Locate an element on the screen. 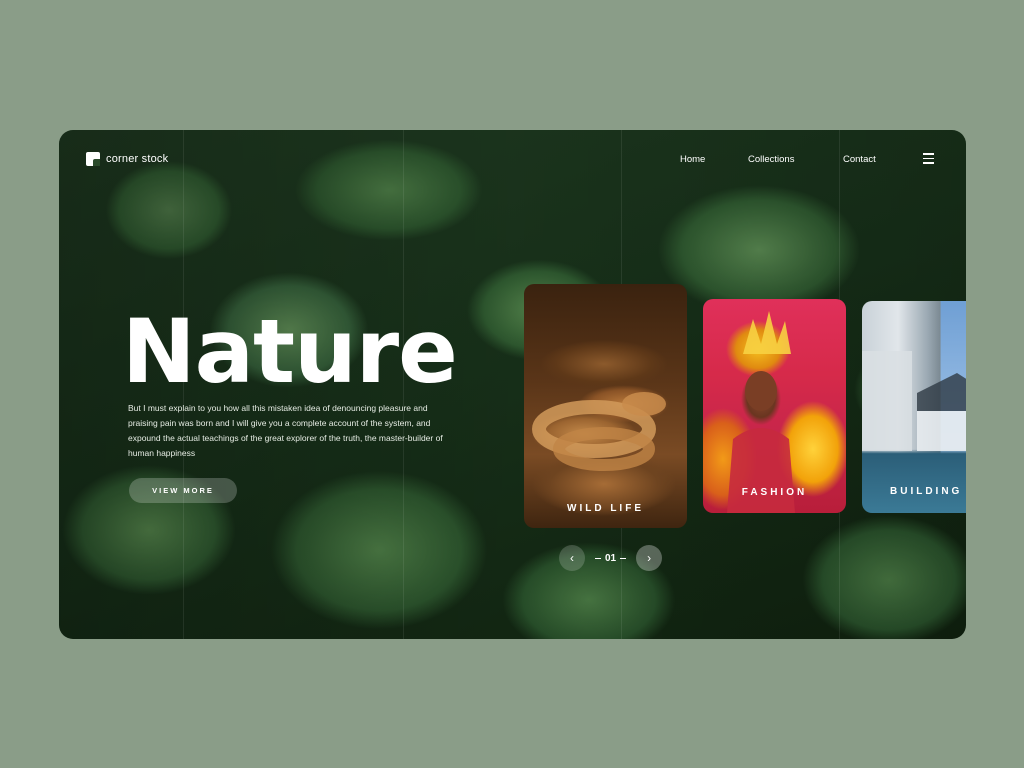  page-indicator: 01 is located at coordinates (610, 558).